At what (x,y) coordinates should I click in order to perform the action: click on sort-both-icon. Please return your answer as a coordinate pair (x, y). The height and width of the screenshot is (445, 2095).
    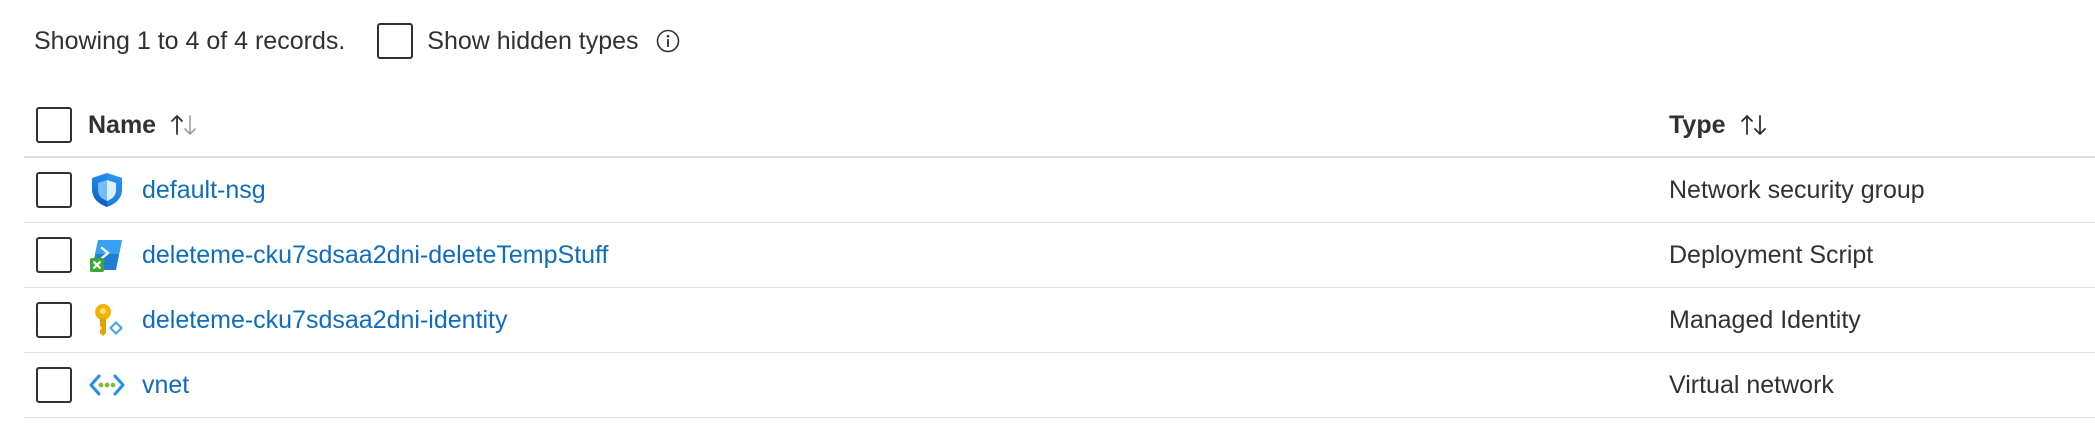
    Looking at the image, I should click on (1754, 125).